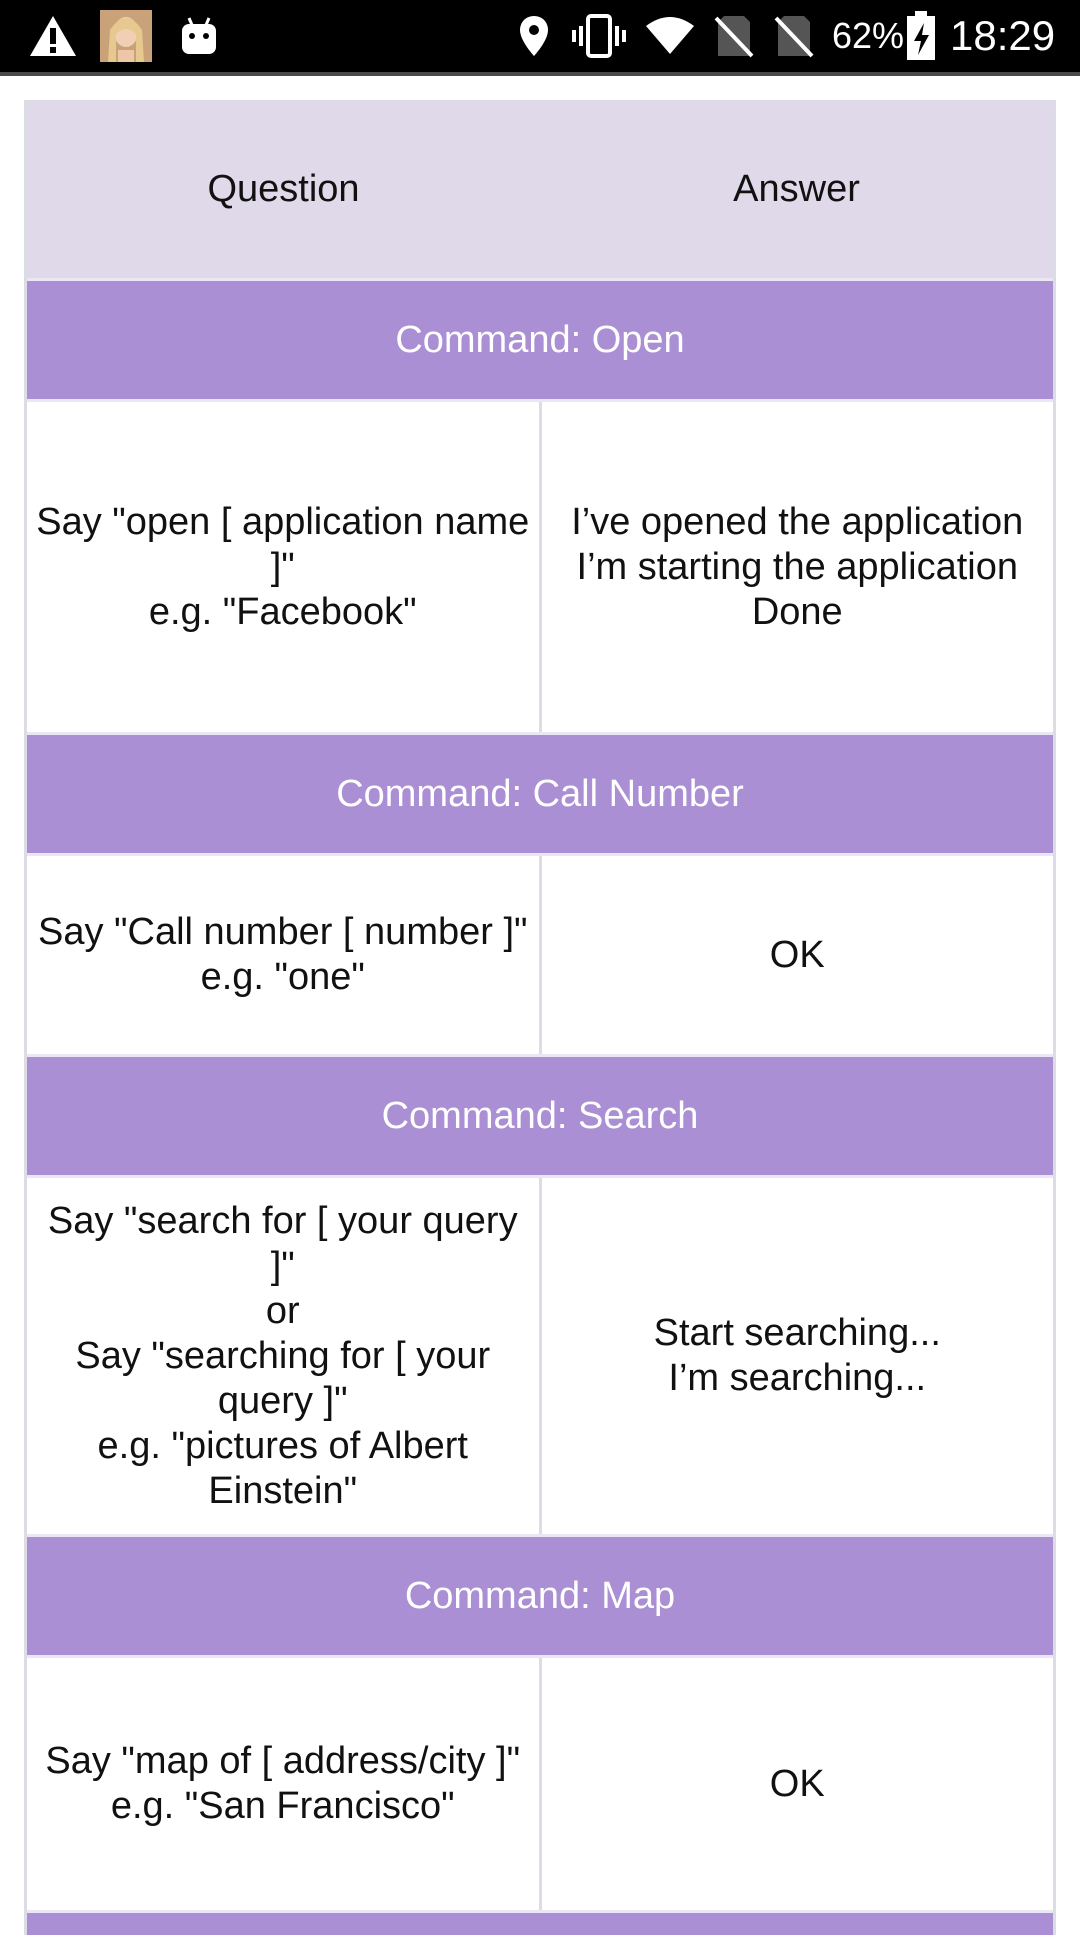 This screenshot has height=1935, width=1080. I want to click on command-search-header: Command: Search, so click(540, 1114).